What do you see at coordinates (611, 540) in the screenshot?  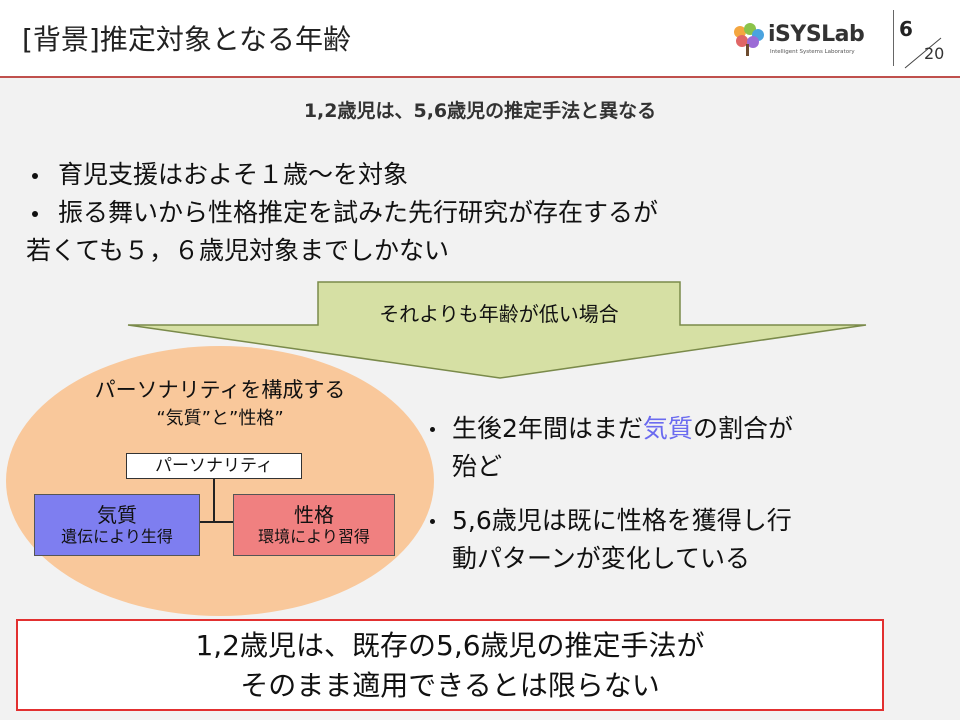 I see `bullet-item: 5,6歳児は既に性格を獲得し行 動パターンが変化している` at bounding box center [611, 540].